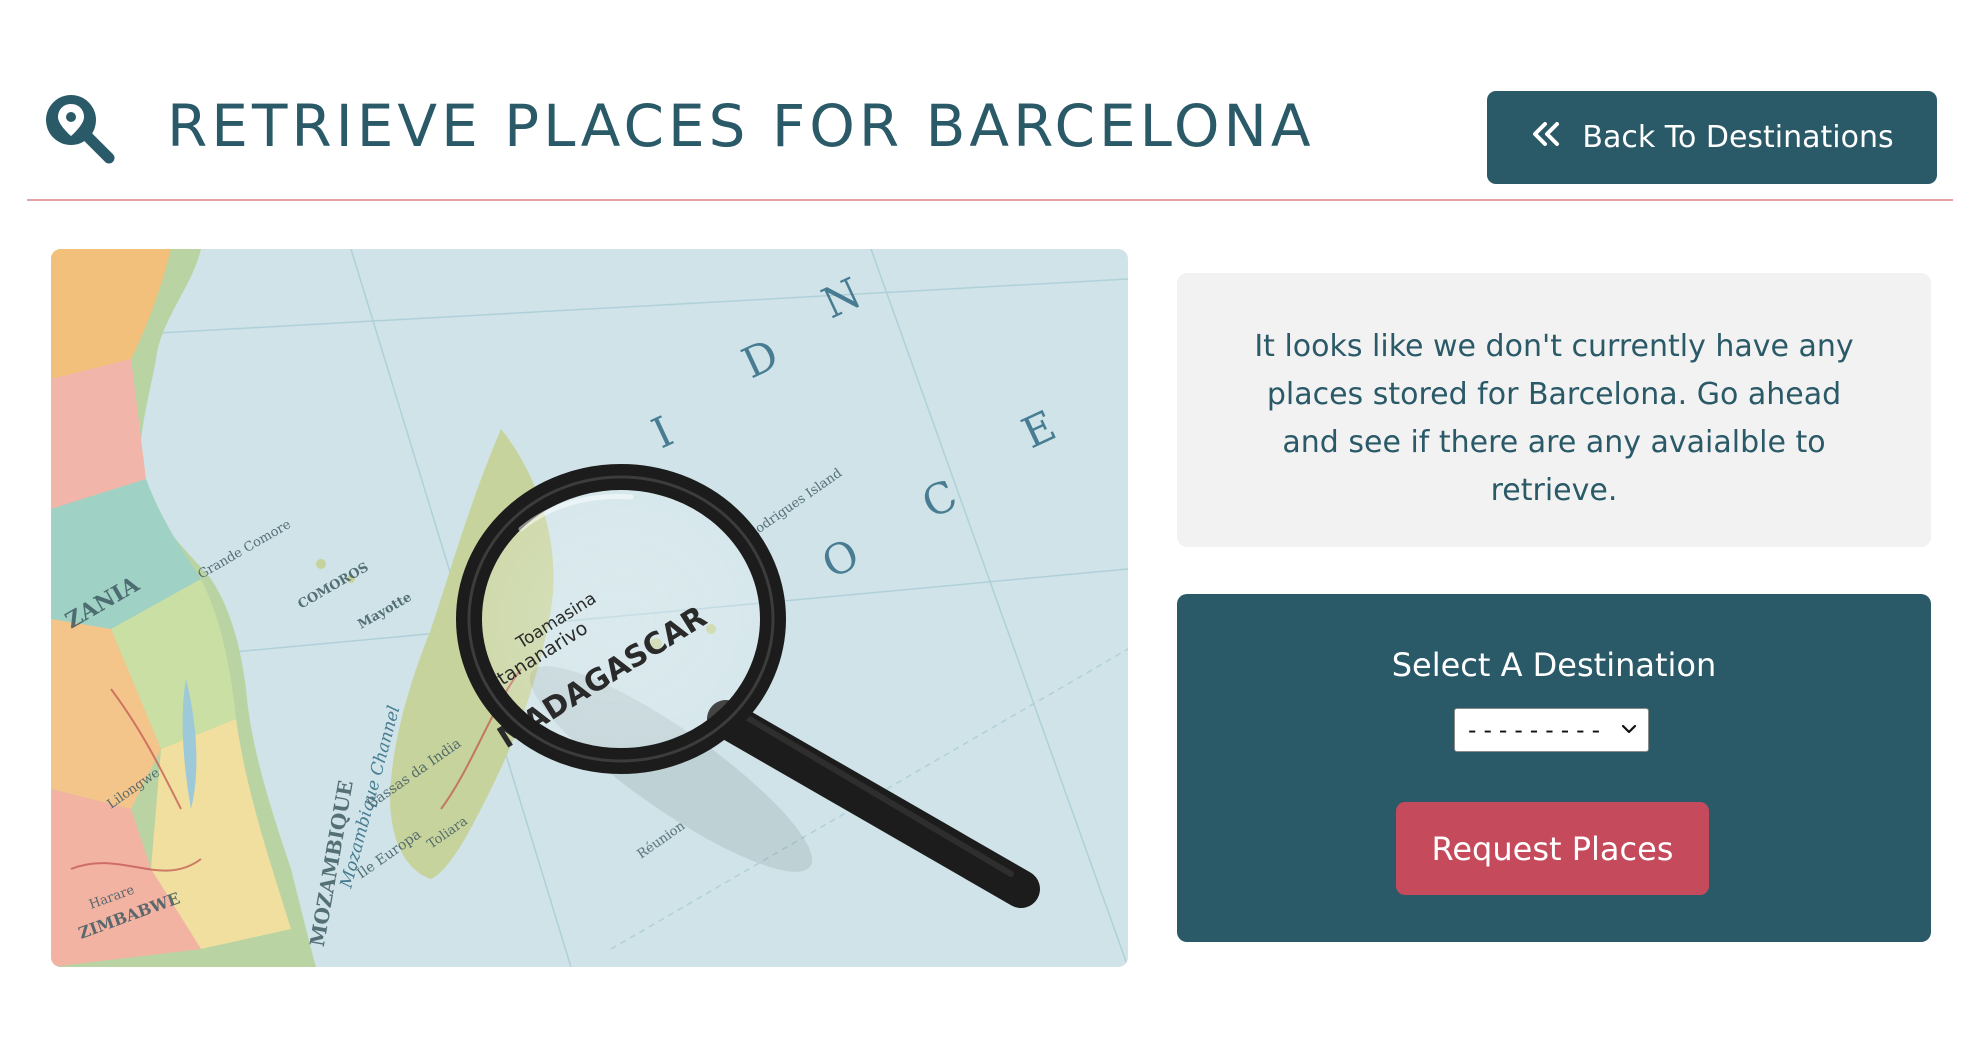 This screenshot has width=1980, height=1058. Describe the element at coordinates (1535, 730) in the screenshot. I see `destination-select-value: ---------` at that location.